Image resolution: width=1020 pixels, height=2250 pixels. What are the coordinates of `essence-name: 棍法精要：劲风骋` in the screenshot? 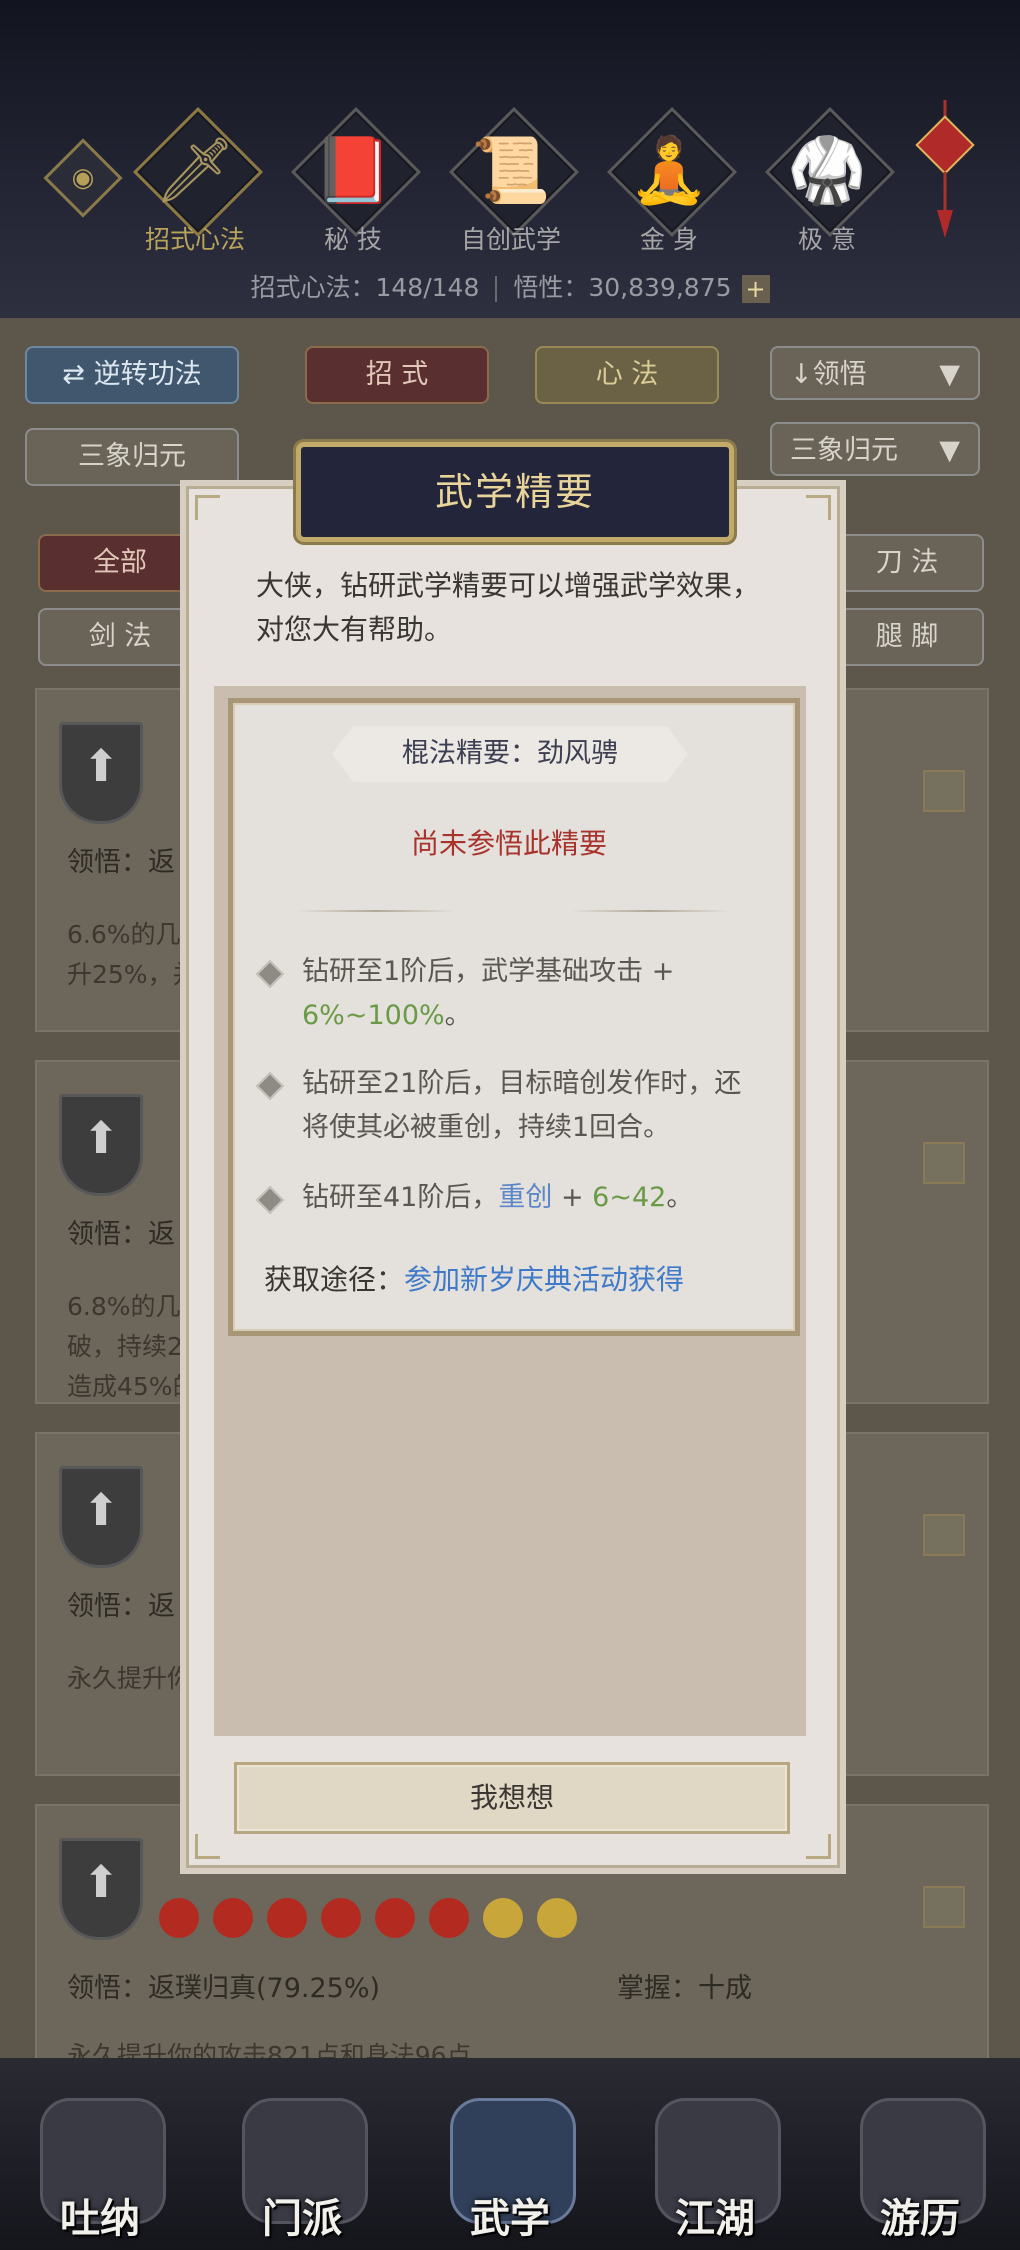 It's located at (510, 753).